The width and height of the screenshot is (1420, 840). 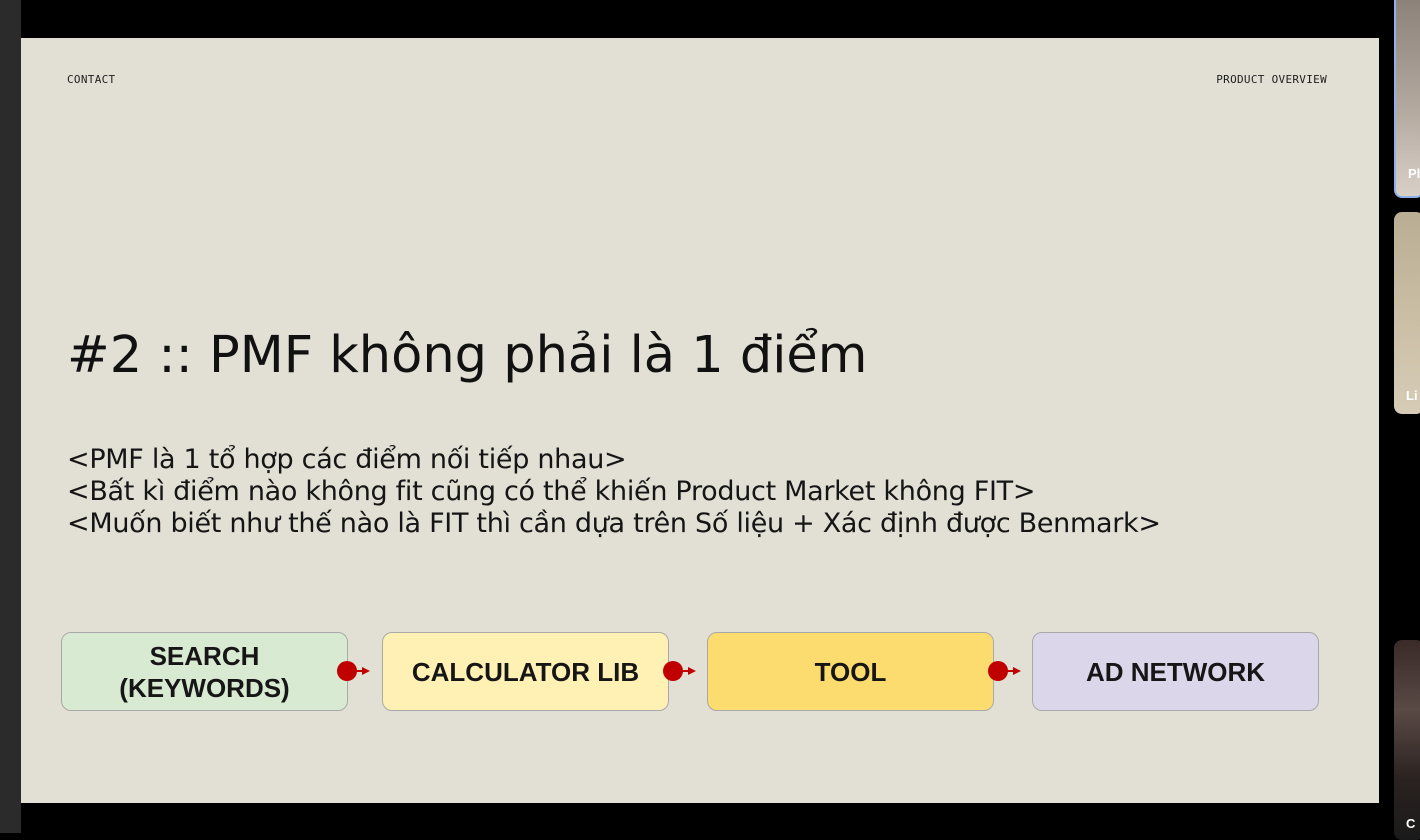 I want to click on flow-step-label: CALCULATOR LIB, so click(x=525, y=671).